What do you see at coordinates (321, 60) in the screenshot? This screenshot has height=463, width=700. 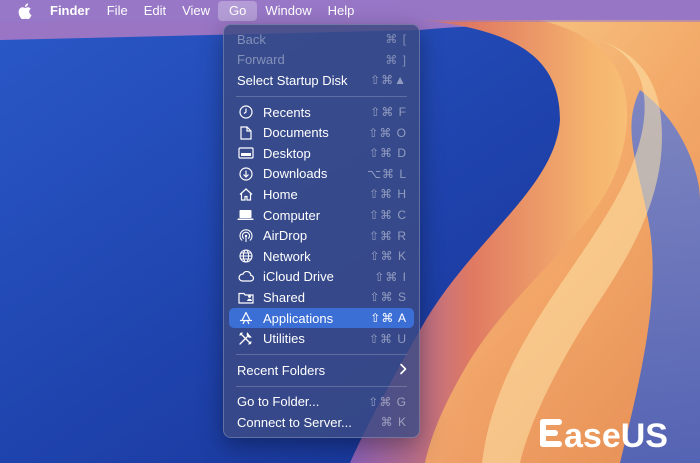 I see `menu-item-forward: Forward ⌘ ]` at bounding box center [321, 60].